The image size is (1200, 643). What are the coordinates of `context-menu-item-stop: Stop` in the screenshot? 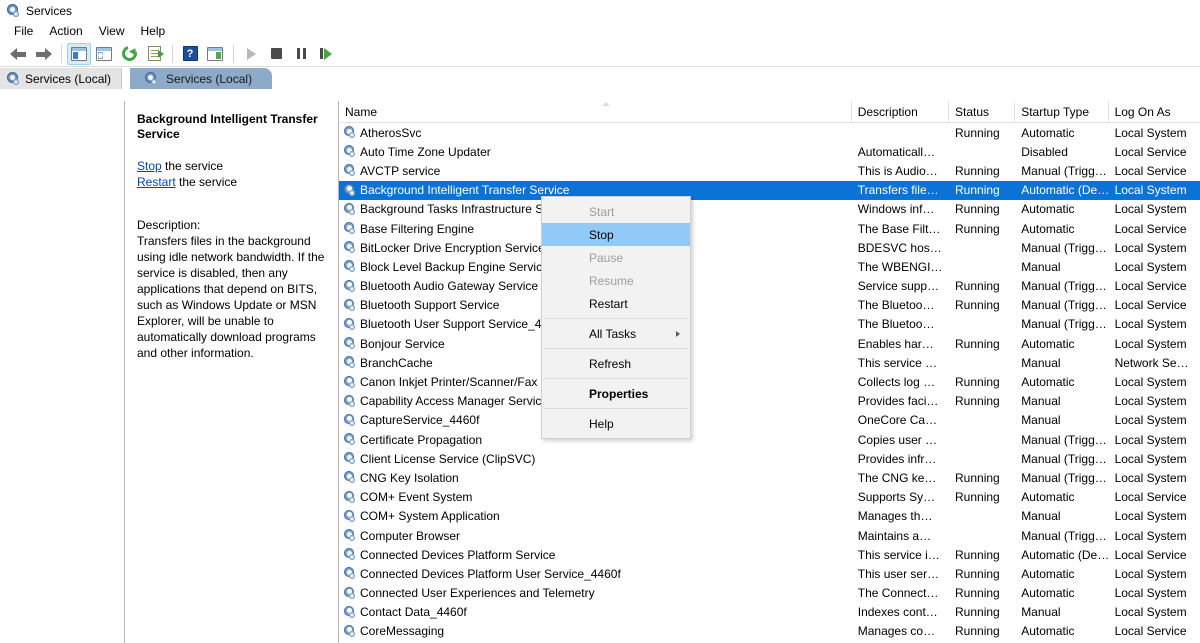 It's located at (616, 234).